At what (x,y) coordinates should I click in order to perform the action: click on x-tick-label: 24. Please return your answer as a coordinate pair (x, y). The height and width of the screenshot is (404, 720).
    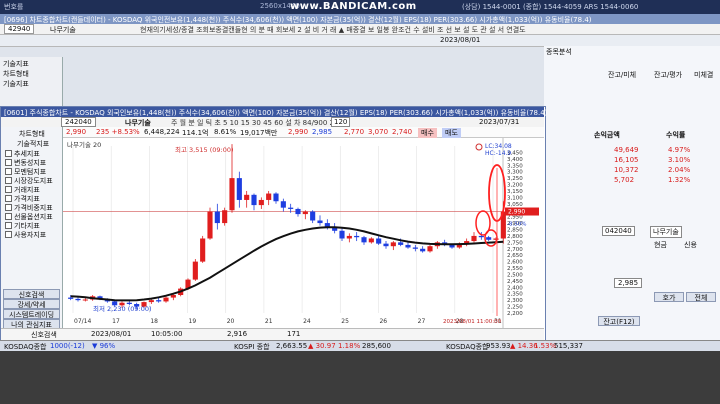
    Looking at the image, I should click on (307, 321).